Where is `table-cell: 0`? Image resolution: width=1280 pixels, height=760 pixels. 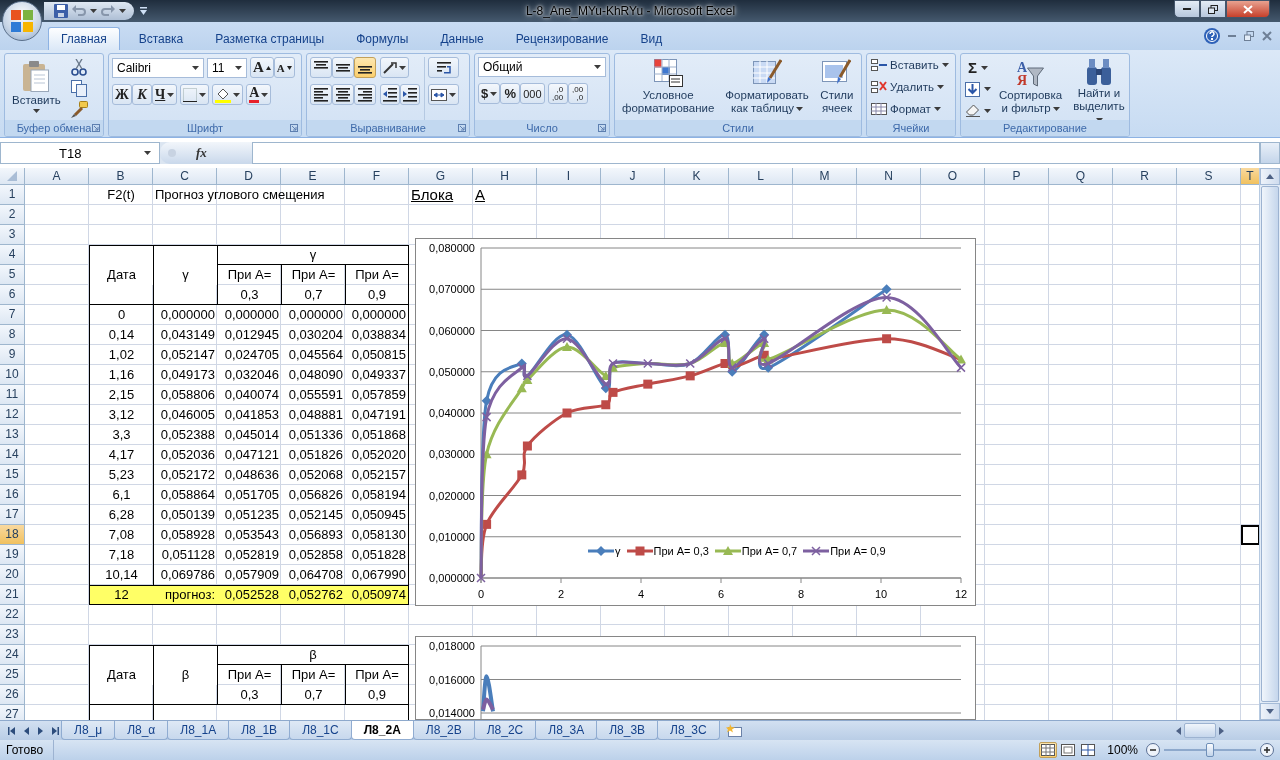
table-cell: 0 is located at coordinates (121, 315).